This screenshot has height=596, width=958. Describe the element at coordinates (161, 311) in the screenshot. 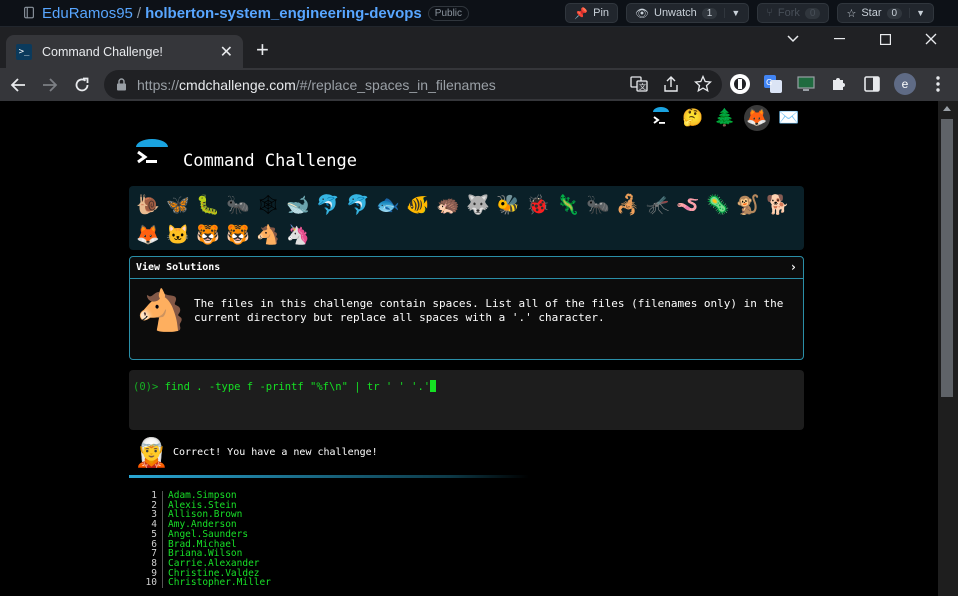

I see `horse-avatar-icon: 🐴` at that location.